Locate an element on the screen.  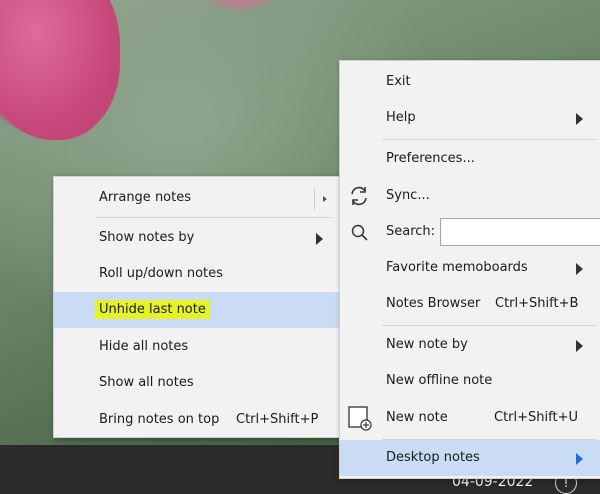
menu-item-label: New offline note is located at coordinates (439, 380).